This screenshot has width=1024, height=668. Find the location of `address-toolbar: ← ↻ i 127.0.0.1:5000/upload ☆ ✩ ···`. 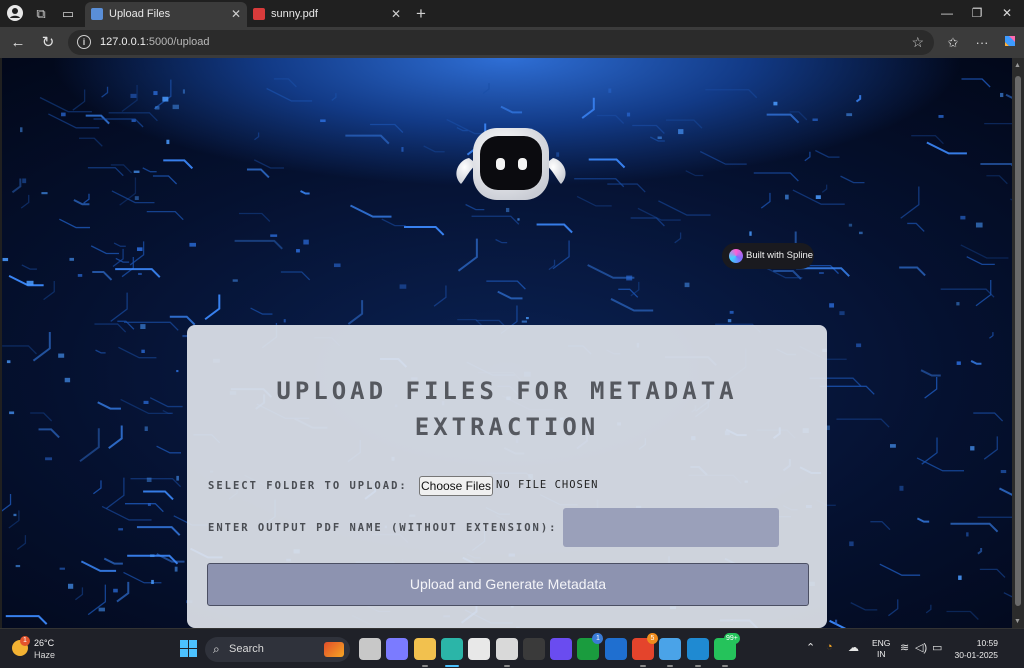

address-toolbar: ← ↻ i 127.0.0.1:5000/upload ☆ ✩ ··· is located at coordinates (512, 42).